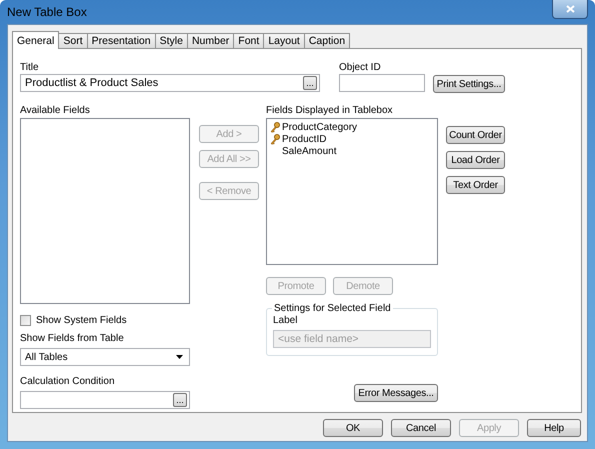 The image size is (595, 449). Describe the element at coordinates (248, 40) in the screenshot. I see `tab: Font` at that location.